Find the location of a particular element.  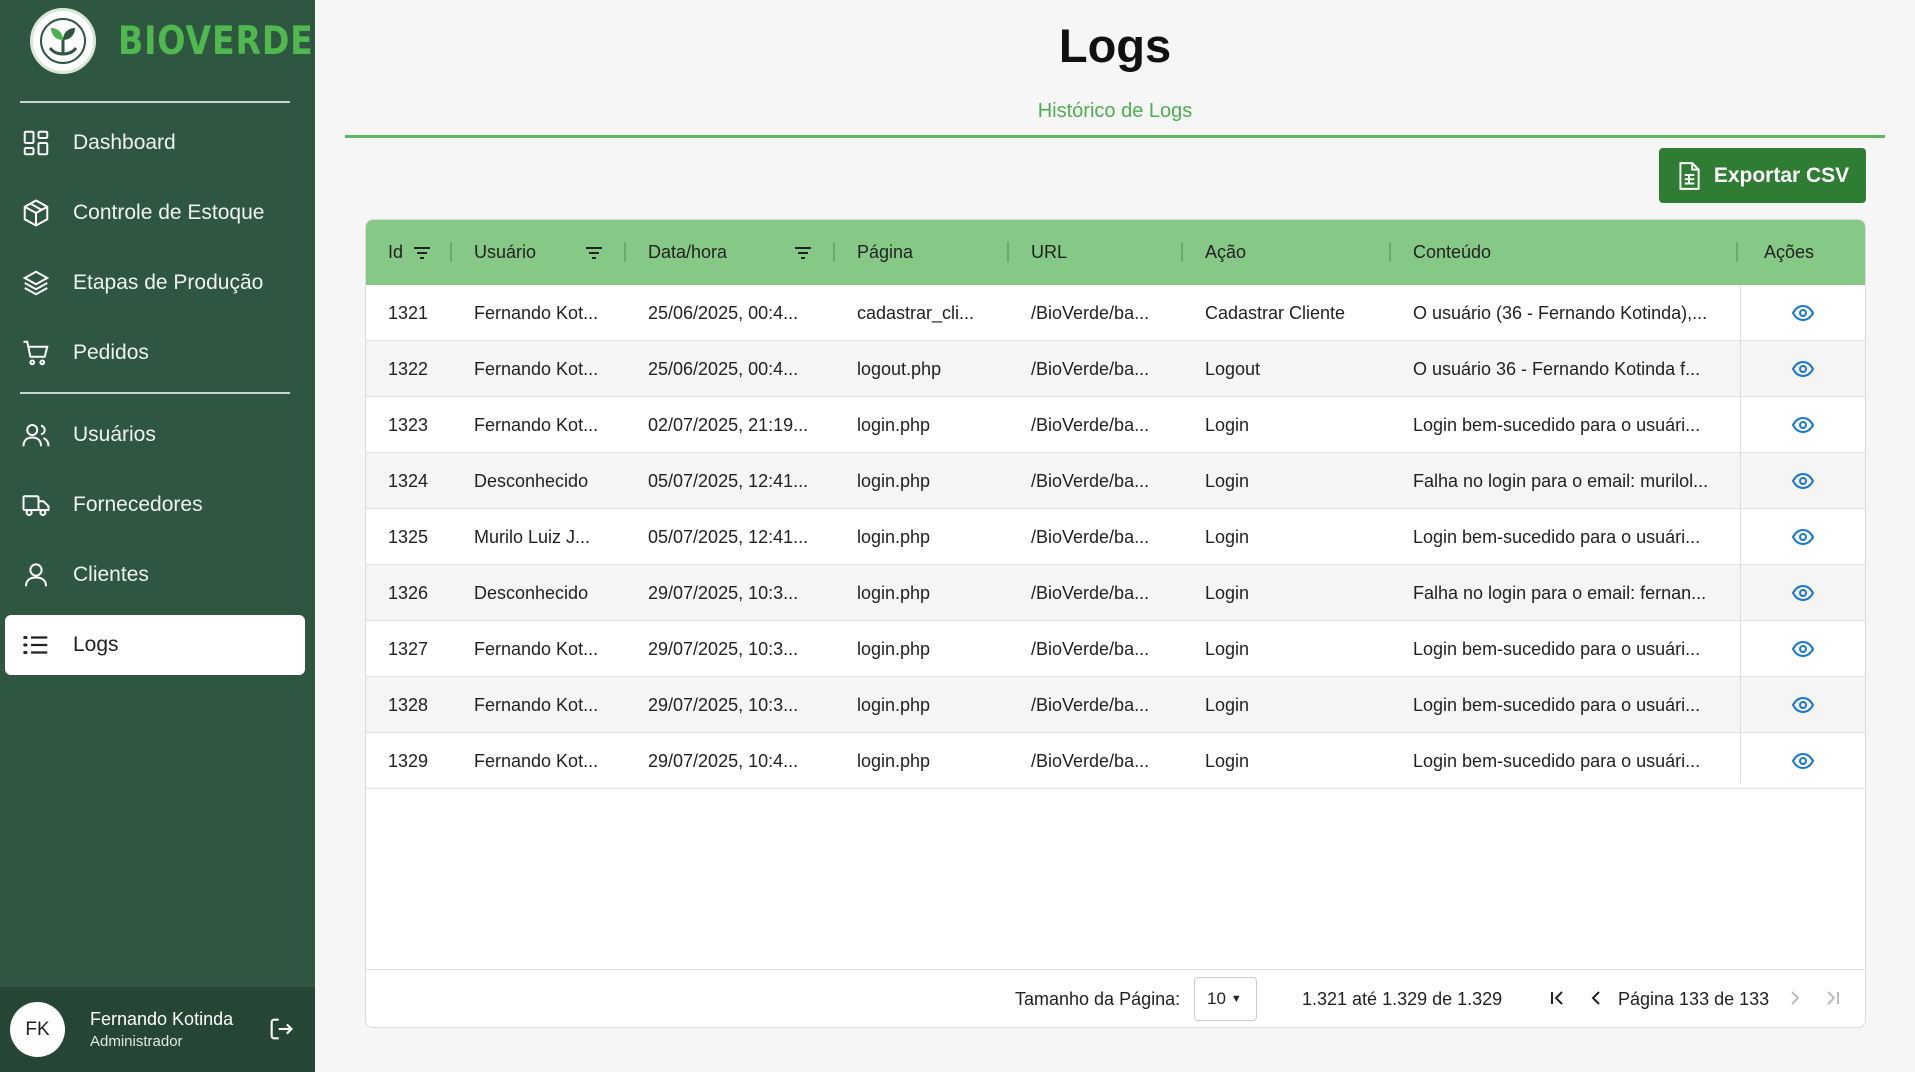

column-header-label: Página is located at coordinates (885, 252).